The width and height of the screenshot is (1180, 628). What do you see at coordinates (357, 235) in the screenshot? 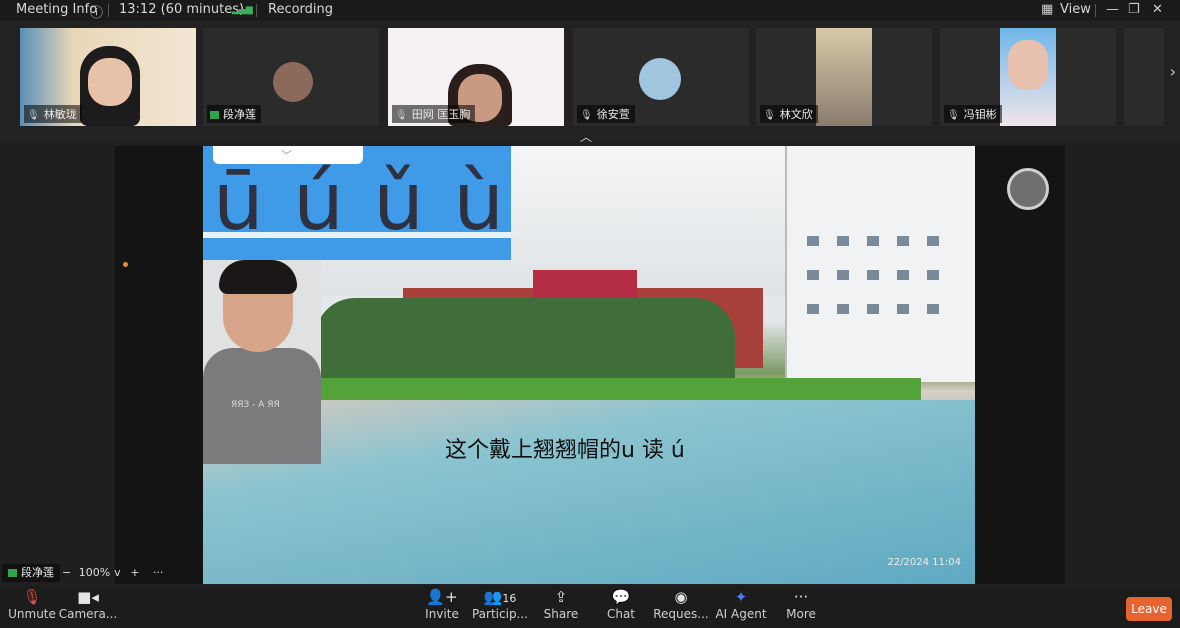
I see `banner-stripe` at bounding box center [357, 235].